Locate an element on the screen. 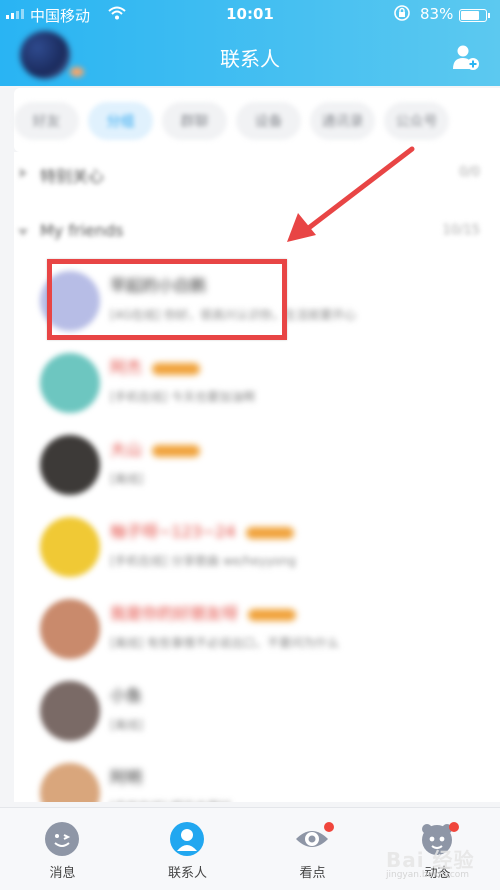 Image resolution: width=500 pixels, height=890 pixels. page-title: 联系人 is located at coordinates (250, 59).